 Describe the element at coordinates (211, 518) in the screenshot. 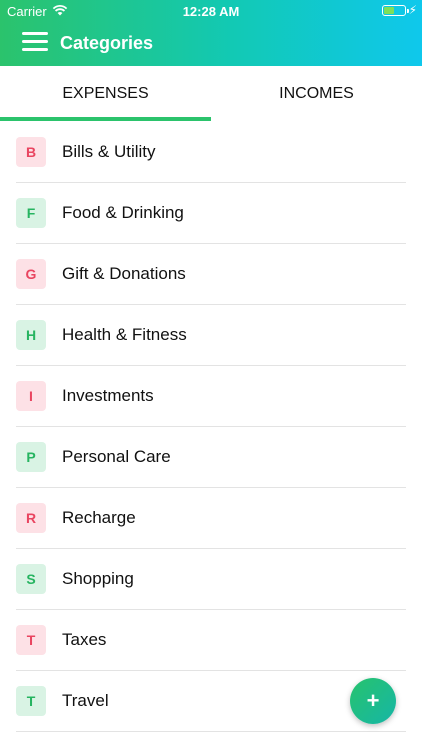

I see `category-row-recharge: R Recharge` at that location.